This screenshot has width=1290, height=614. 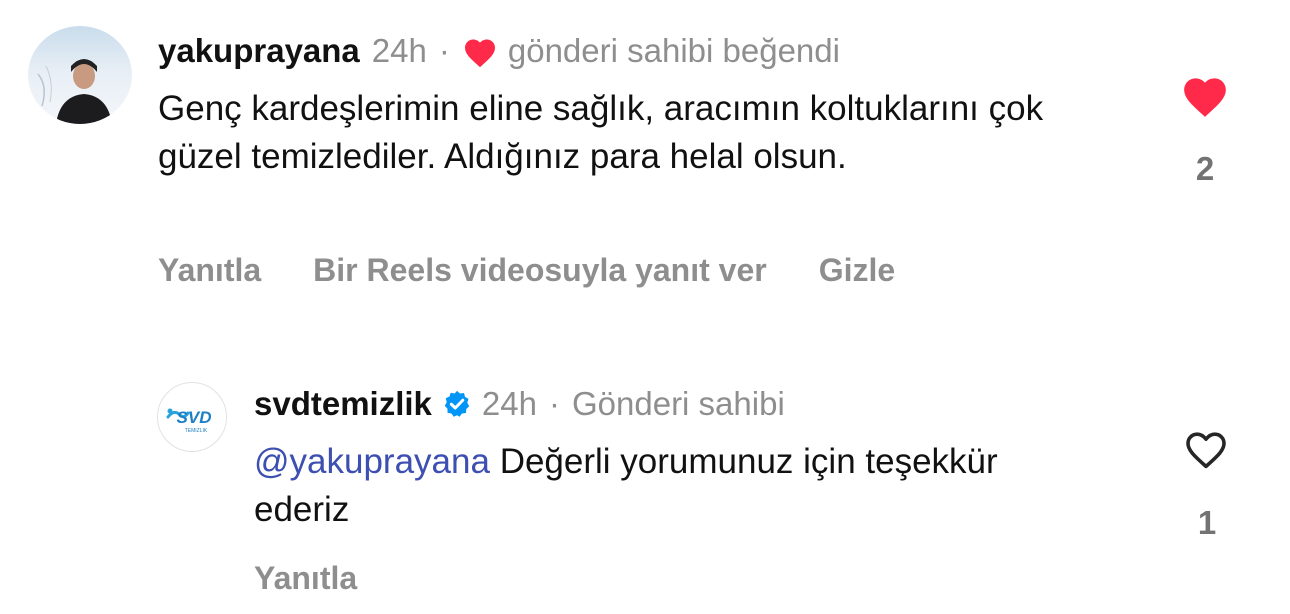 I want to click on reply-meta: svdtemizlik 24h · Gönderi sahibi, so click(x=519, y=404).